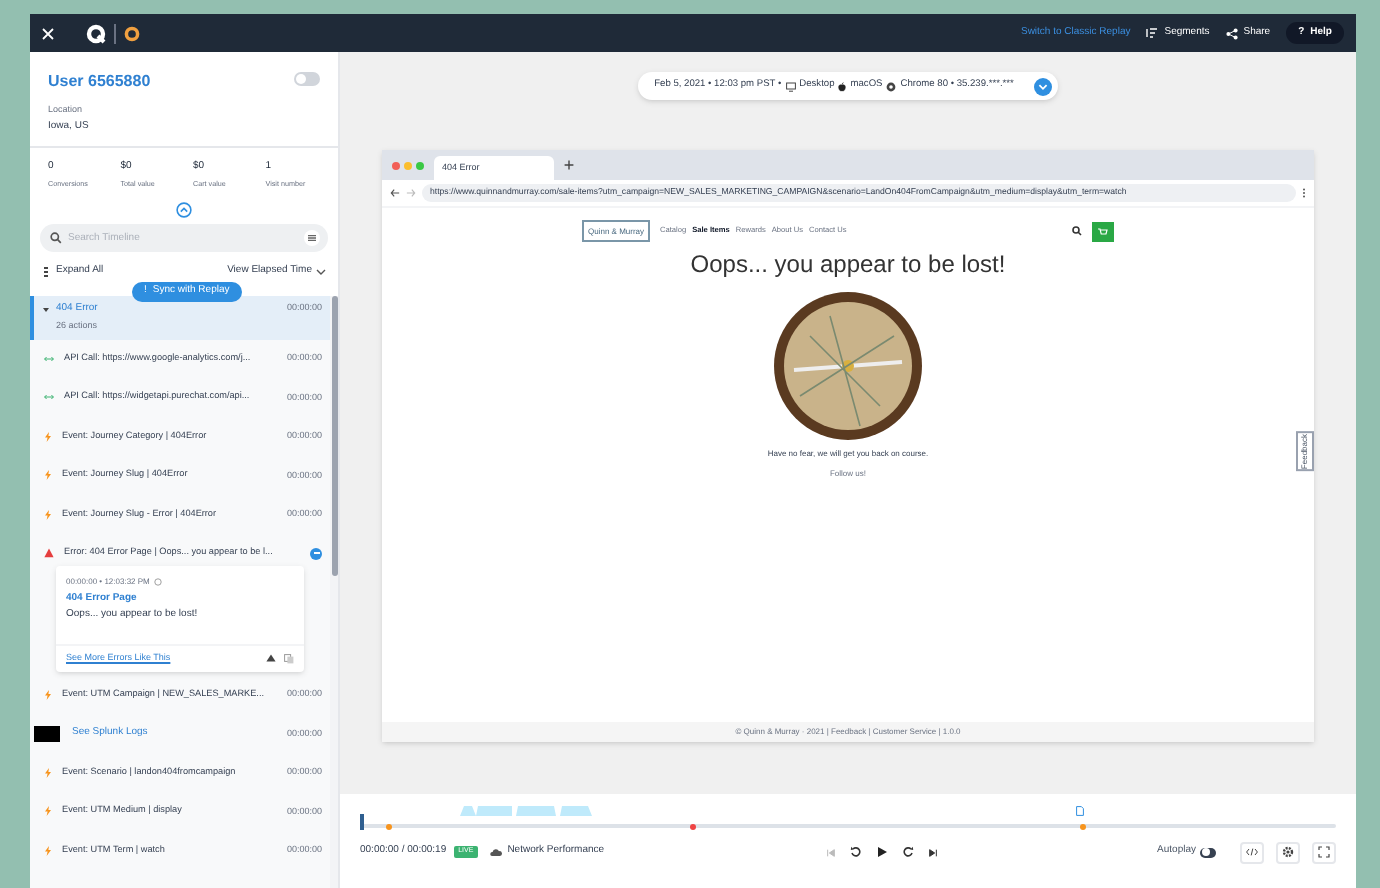  Describe the element at coordinates (855, 852) in the screenshot. I see `rewind-icon` at that location.